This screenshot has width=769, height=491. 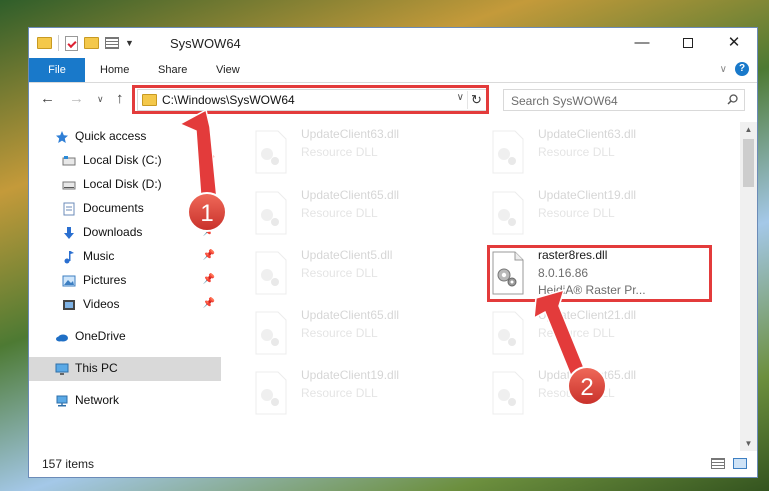 What do you see at coordinates (587, 315) in the screenshot?
I see `file-name: UpdateClient21.dll` at bounding box center [587, 315].